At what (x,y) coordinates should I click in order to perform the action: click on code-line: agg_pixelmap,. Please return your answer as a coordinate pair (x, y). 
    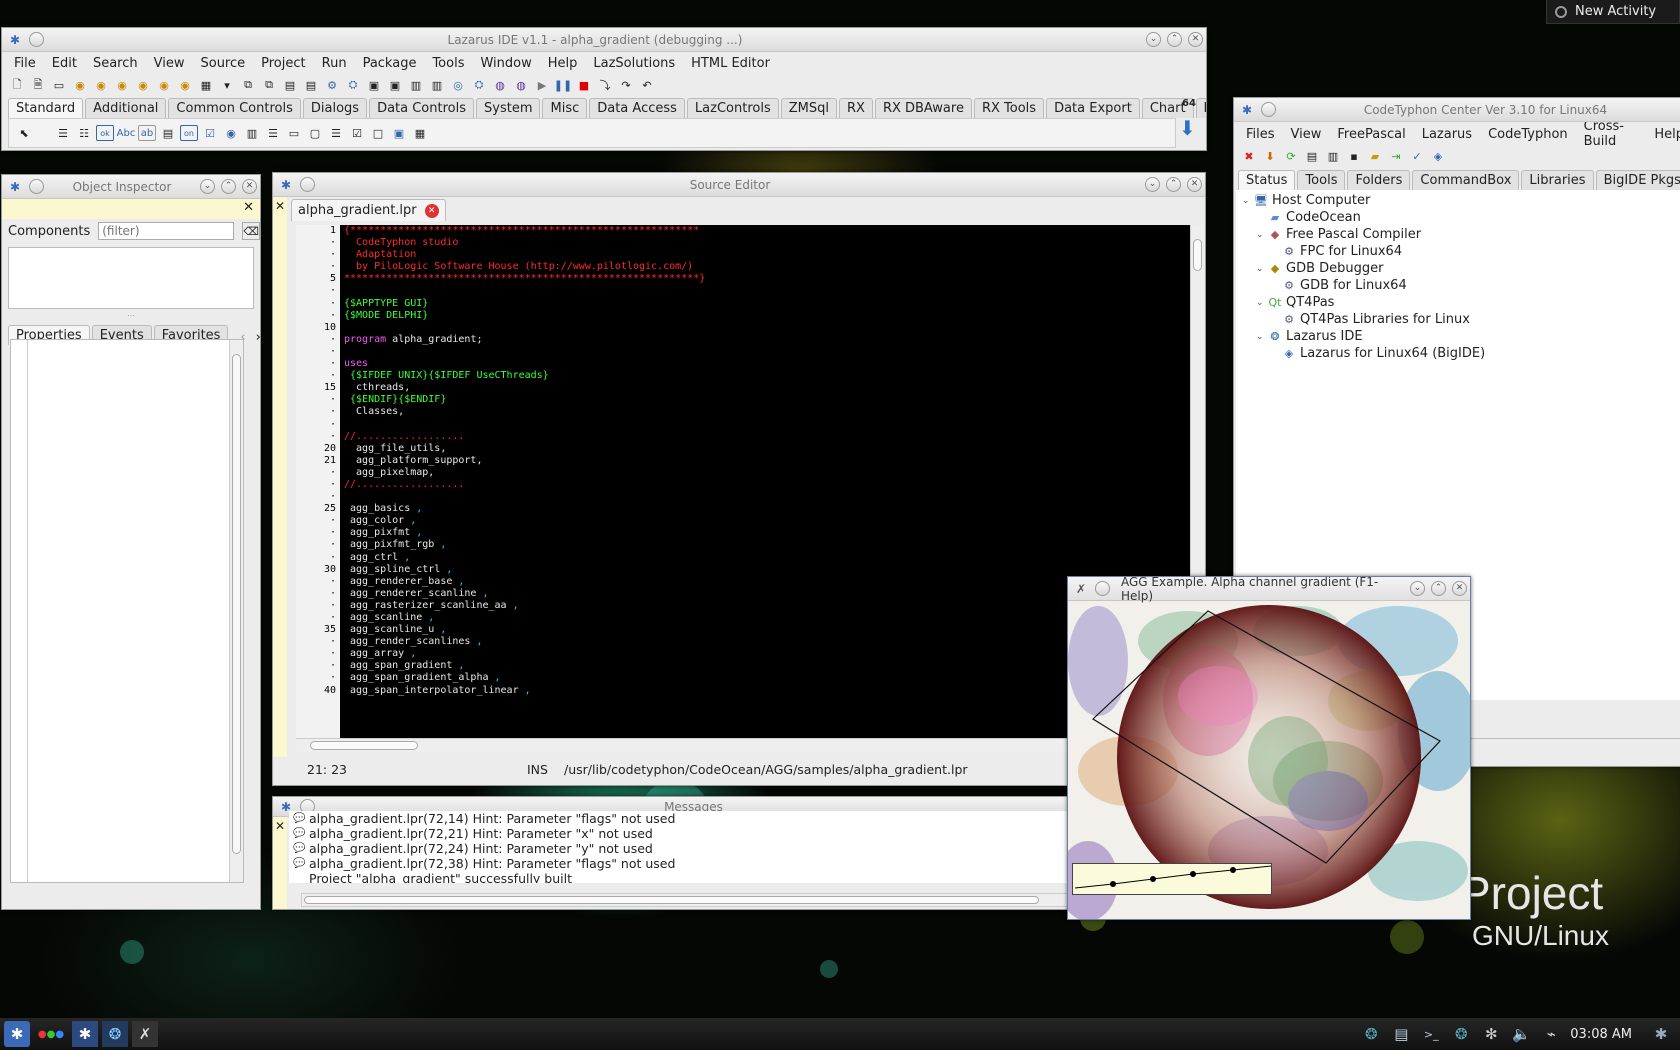
    Looking at the image, I should click on (767, 473).